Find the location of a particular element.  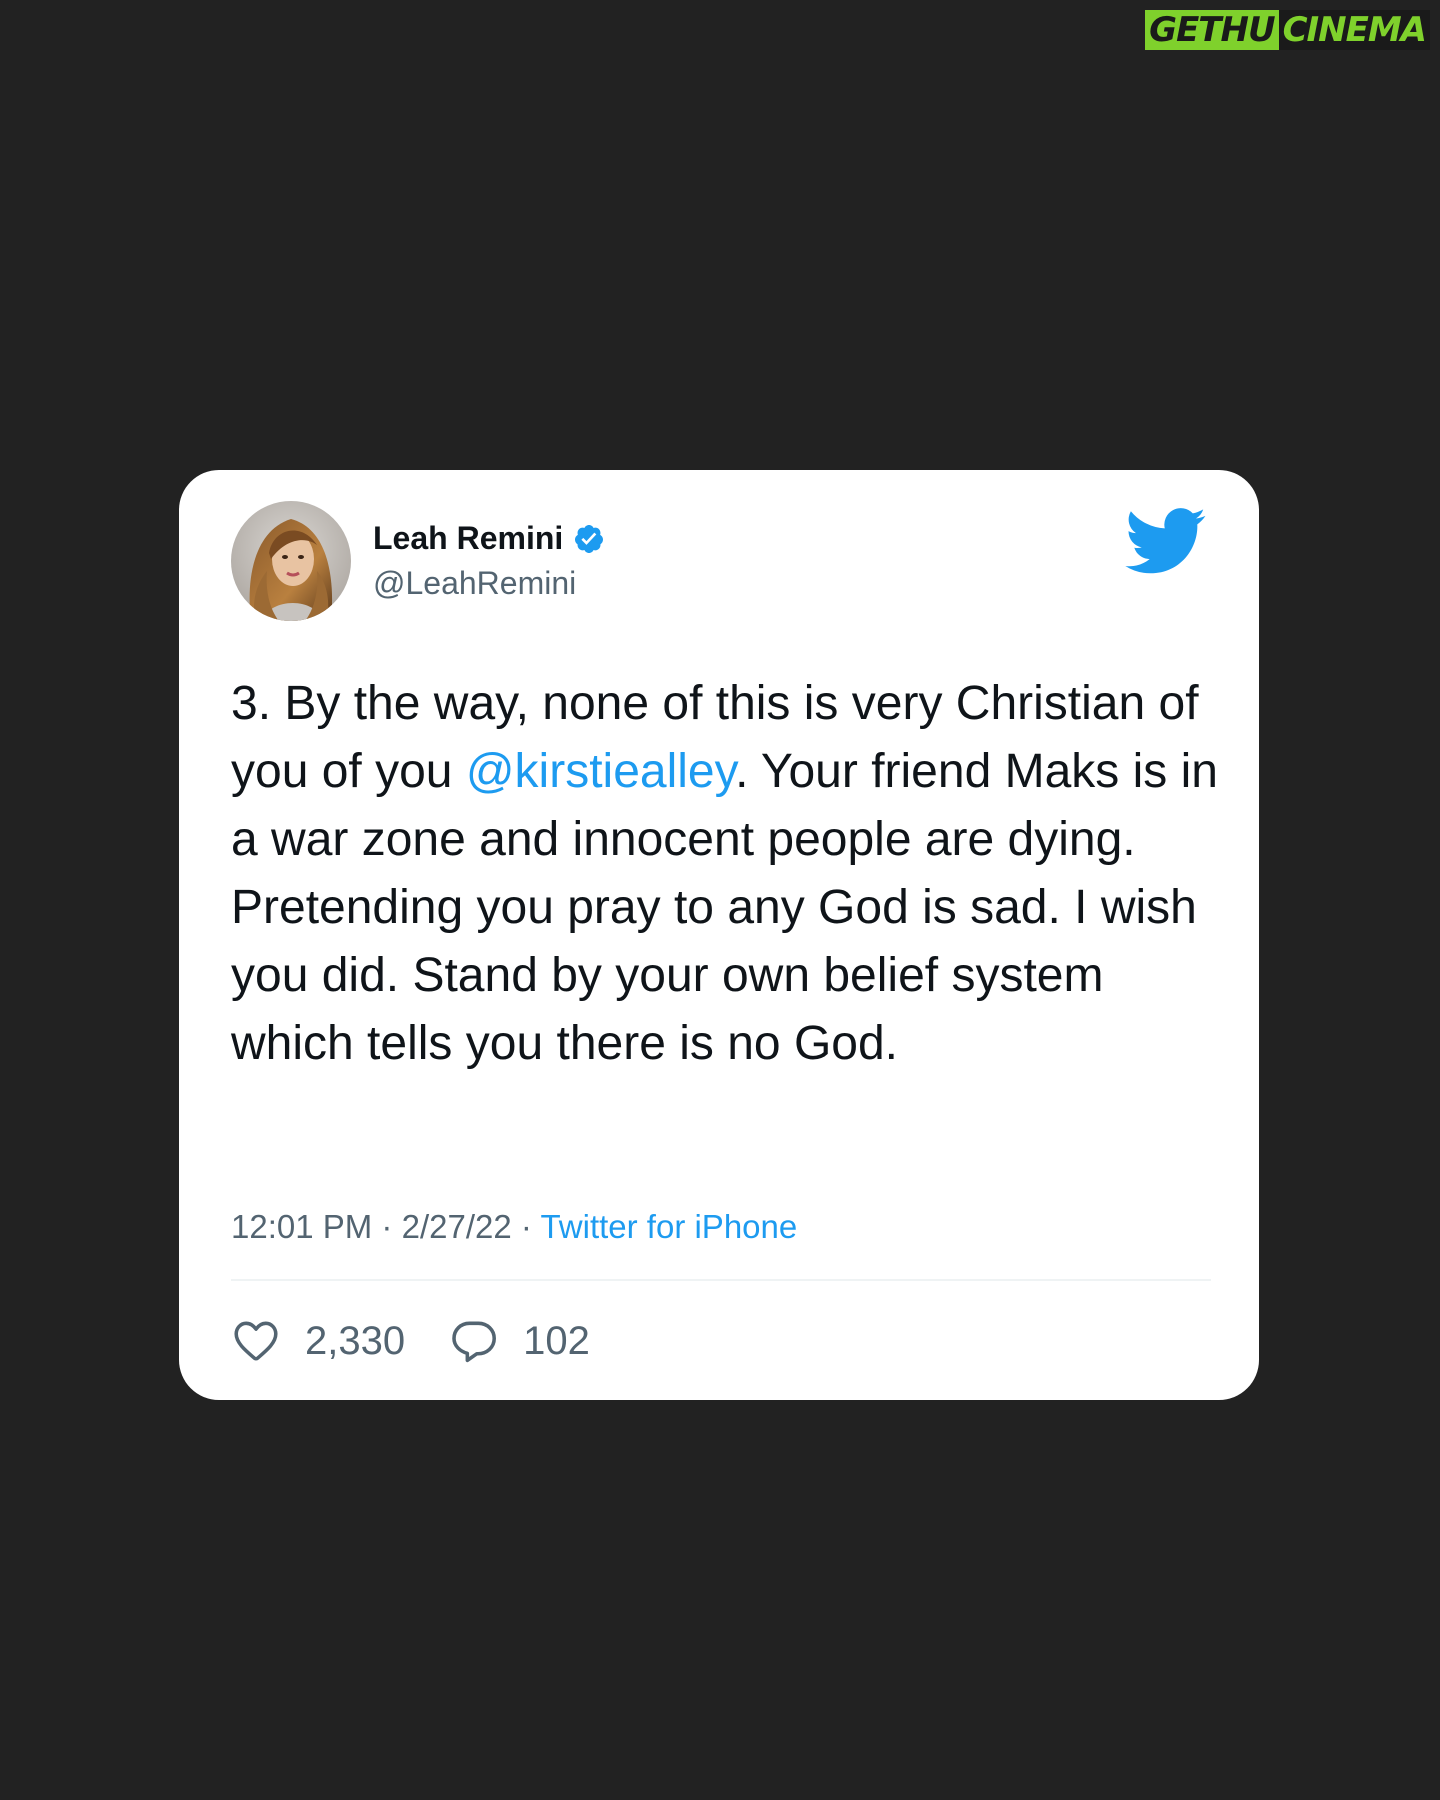

divider is located at coordinates (721, 1280).